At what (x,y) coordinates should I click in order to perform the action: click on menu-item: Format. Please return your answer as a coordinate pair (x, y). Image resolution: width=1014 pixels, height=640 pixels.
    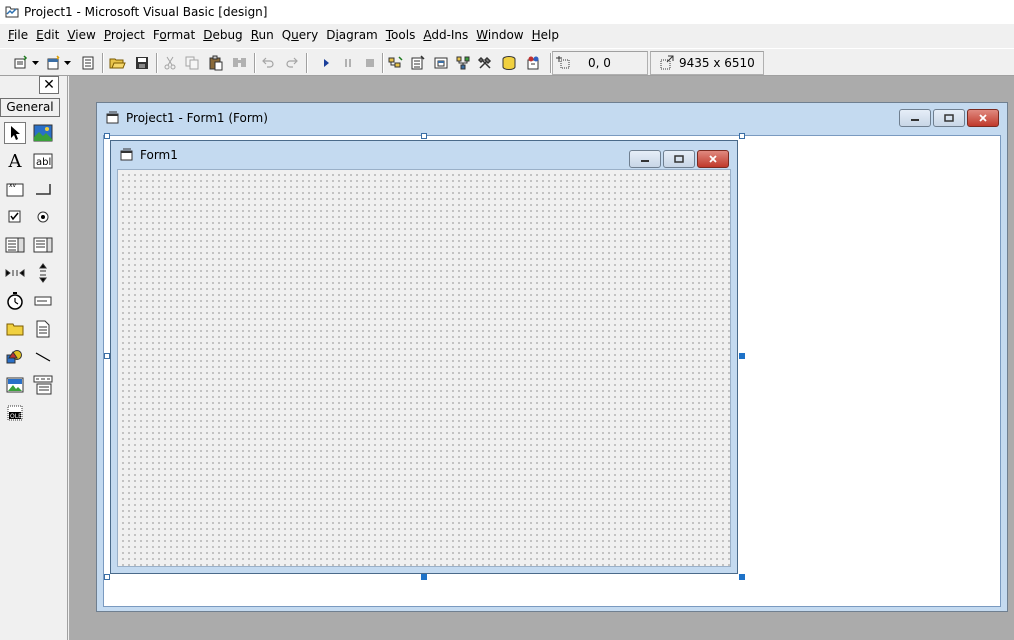
    Looking at the image, I should click on (174, 35).